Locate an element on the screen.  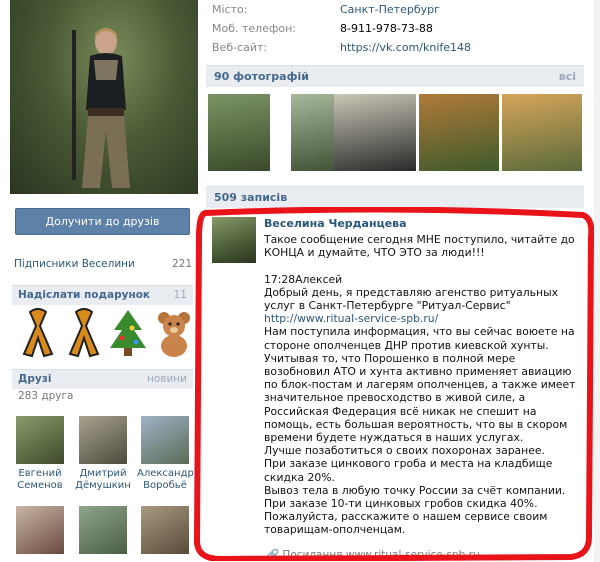
gifts-count: 11 is located at coordinates (180, 295).